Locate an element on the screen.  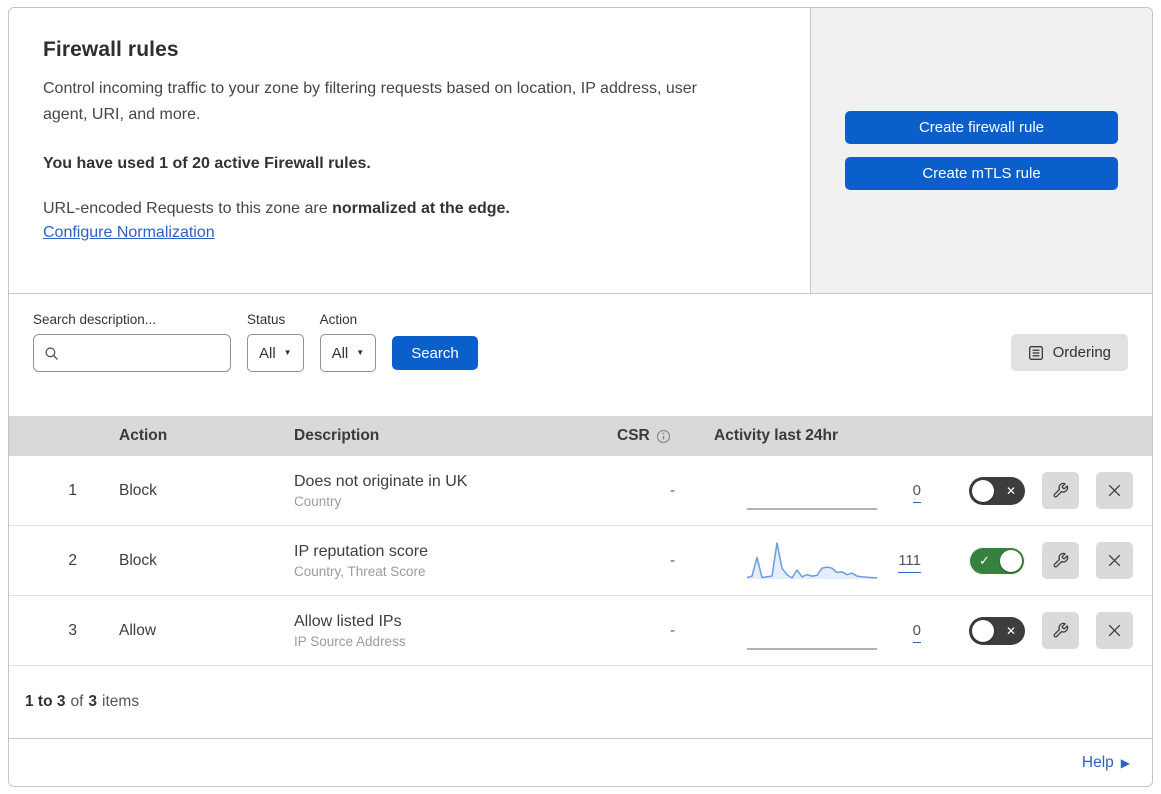
status-label: Status is located at coordinates (266, 319).